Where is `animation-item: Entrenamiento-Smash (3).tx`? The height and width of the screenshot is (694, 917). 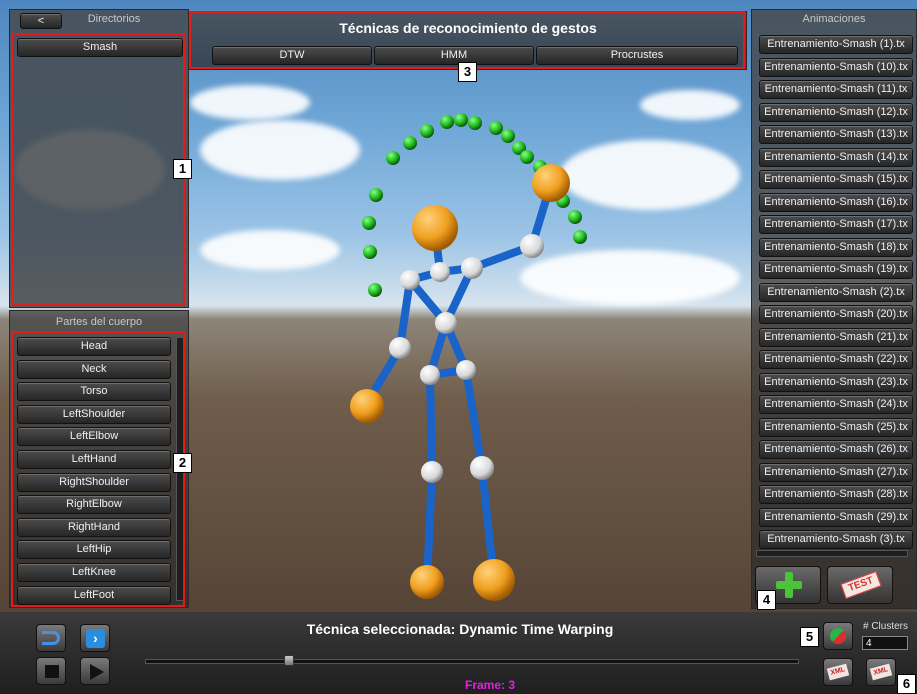
animation-item: Entrenamiento-Smash (3).tx is located at coordinates (836, 539).